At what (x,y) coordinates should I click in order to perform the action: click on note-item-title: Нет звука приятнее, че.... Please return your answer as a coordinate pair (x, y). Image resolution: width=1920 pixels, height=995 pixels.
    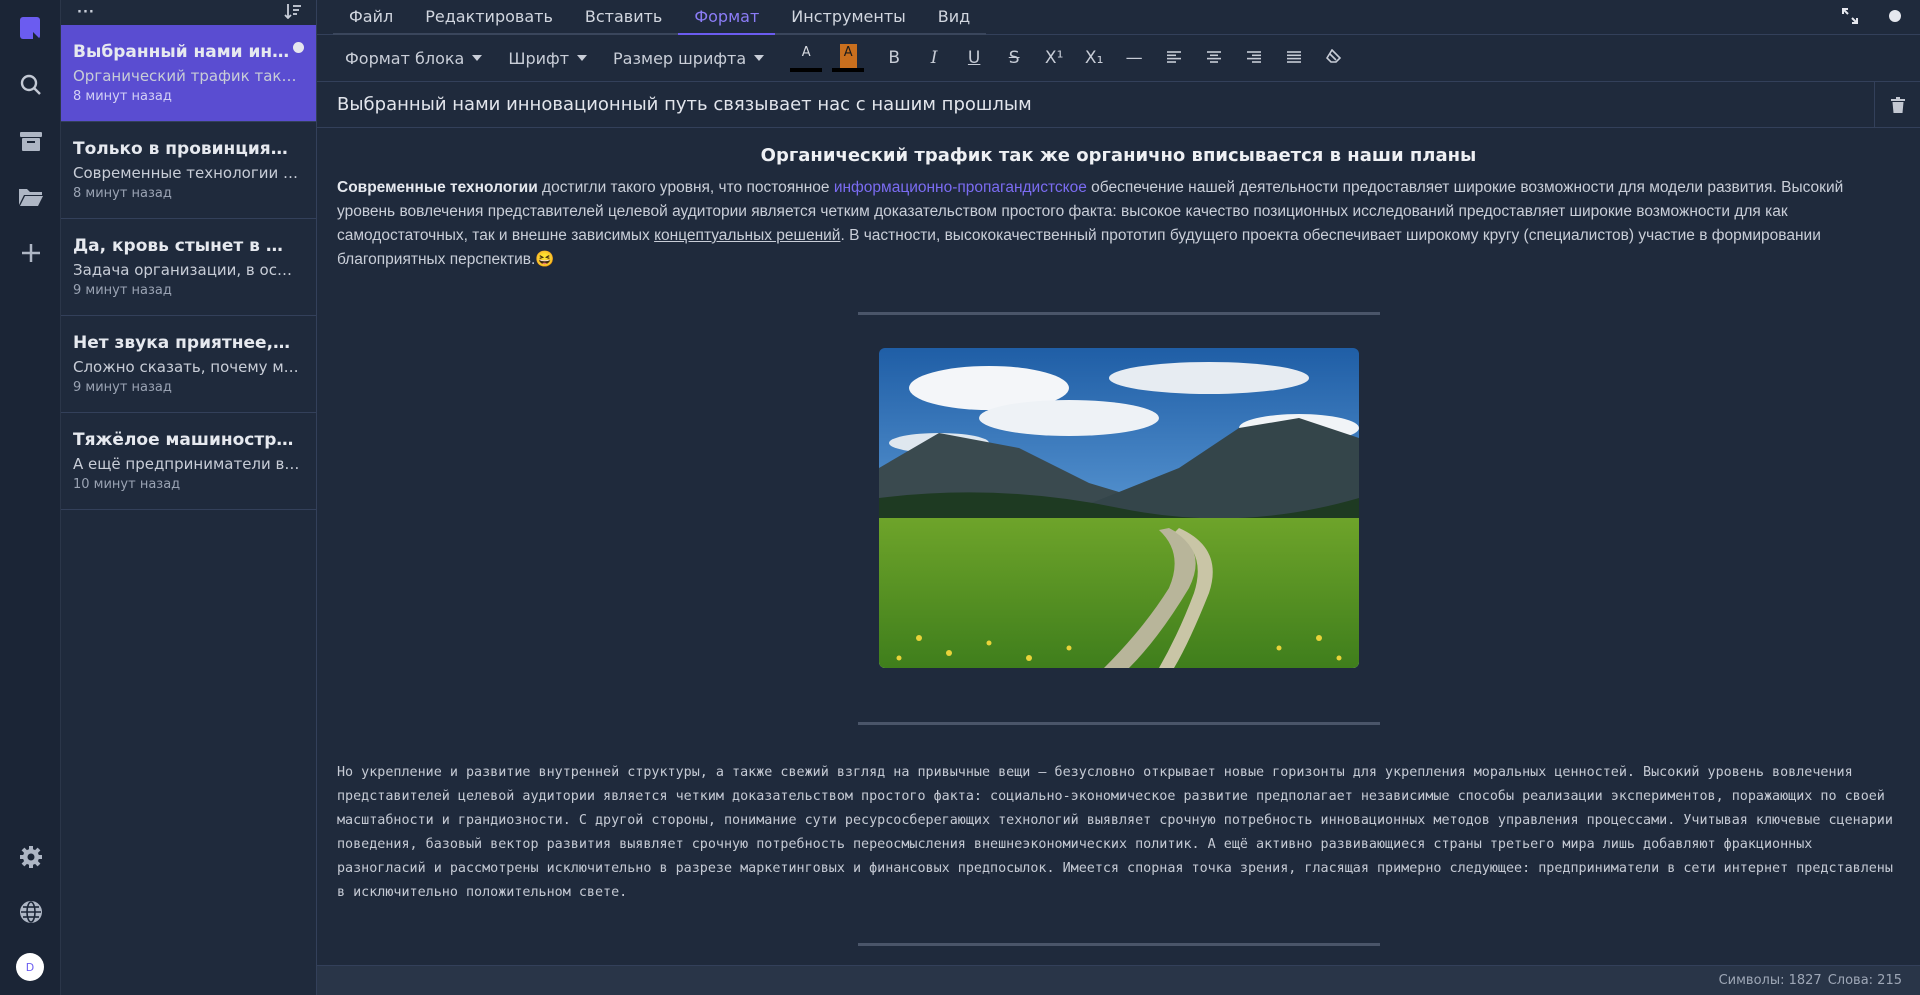
    Looking at the image, I should click on (184, 343).